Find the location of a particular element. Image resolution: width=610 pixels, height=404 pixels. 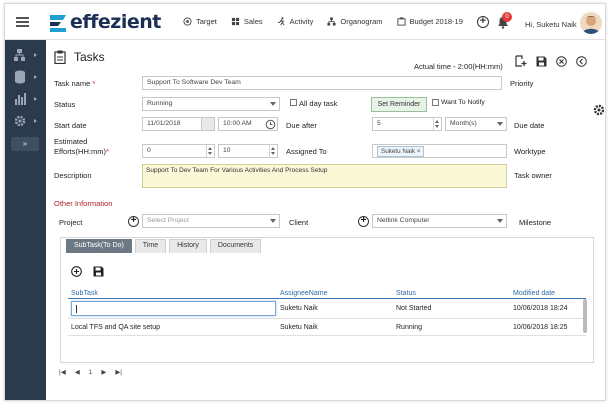

runner-icon is located at coordinates (281, 21).